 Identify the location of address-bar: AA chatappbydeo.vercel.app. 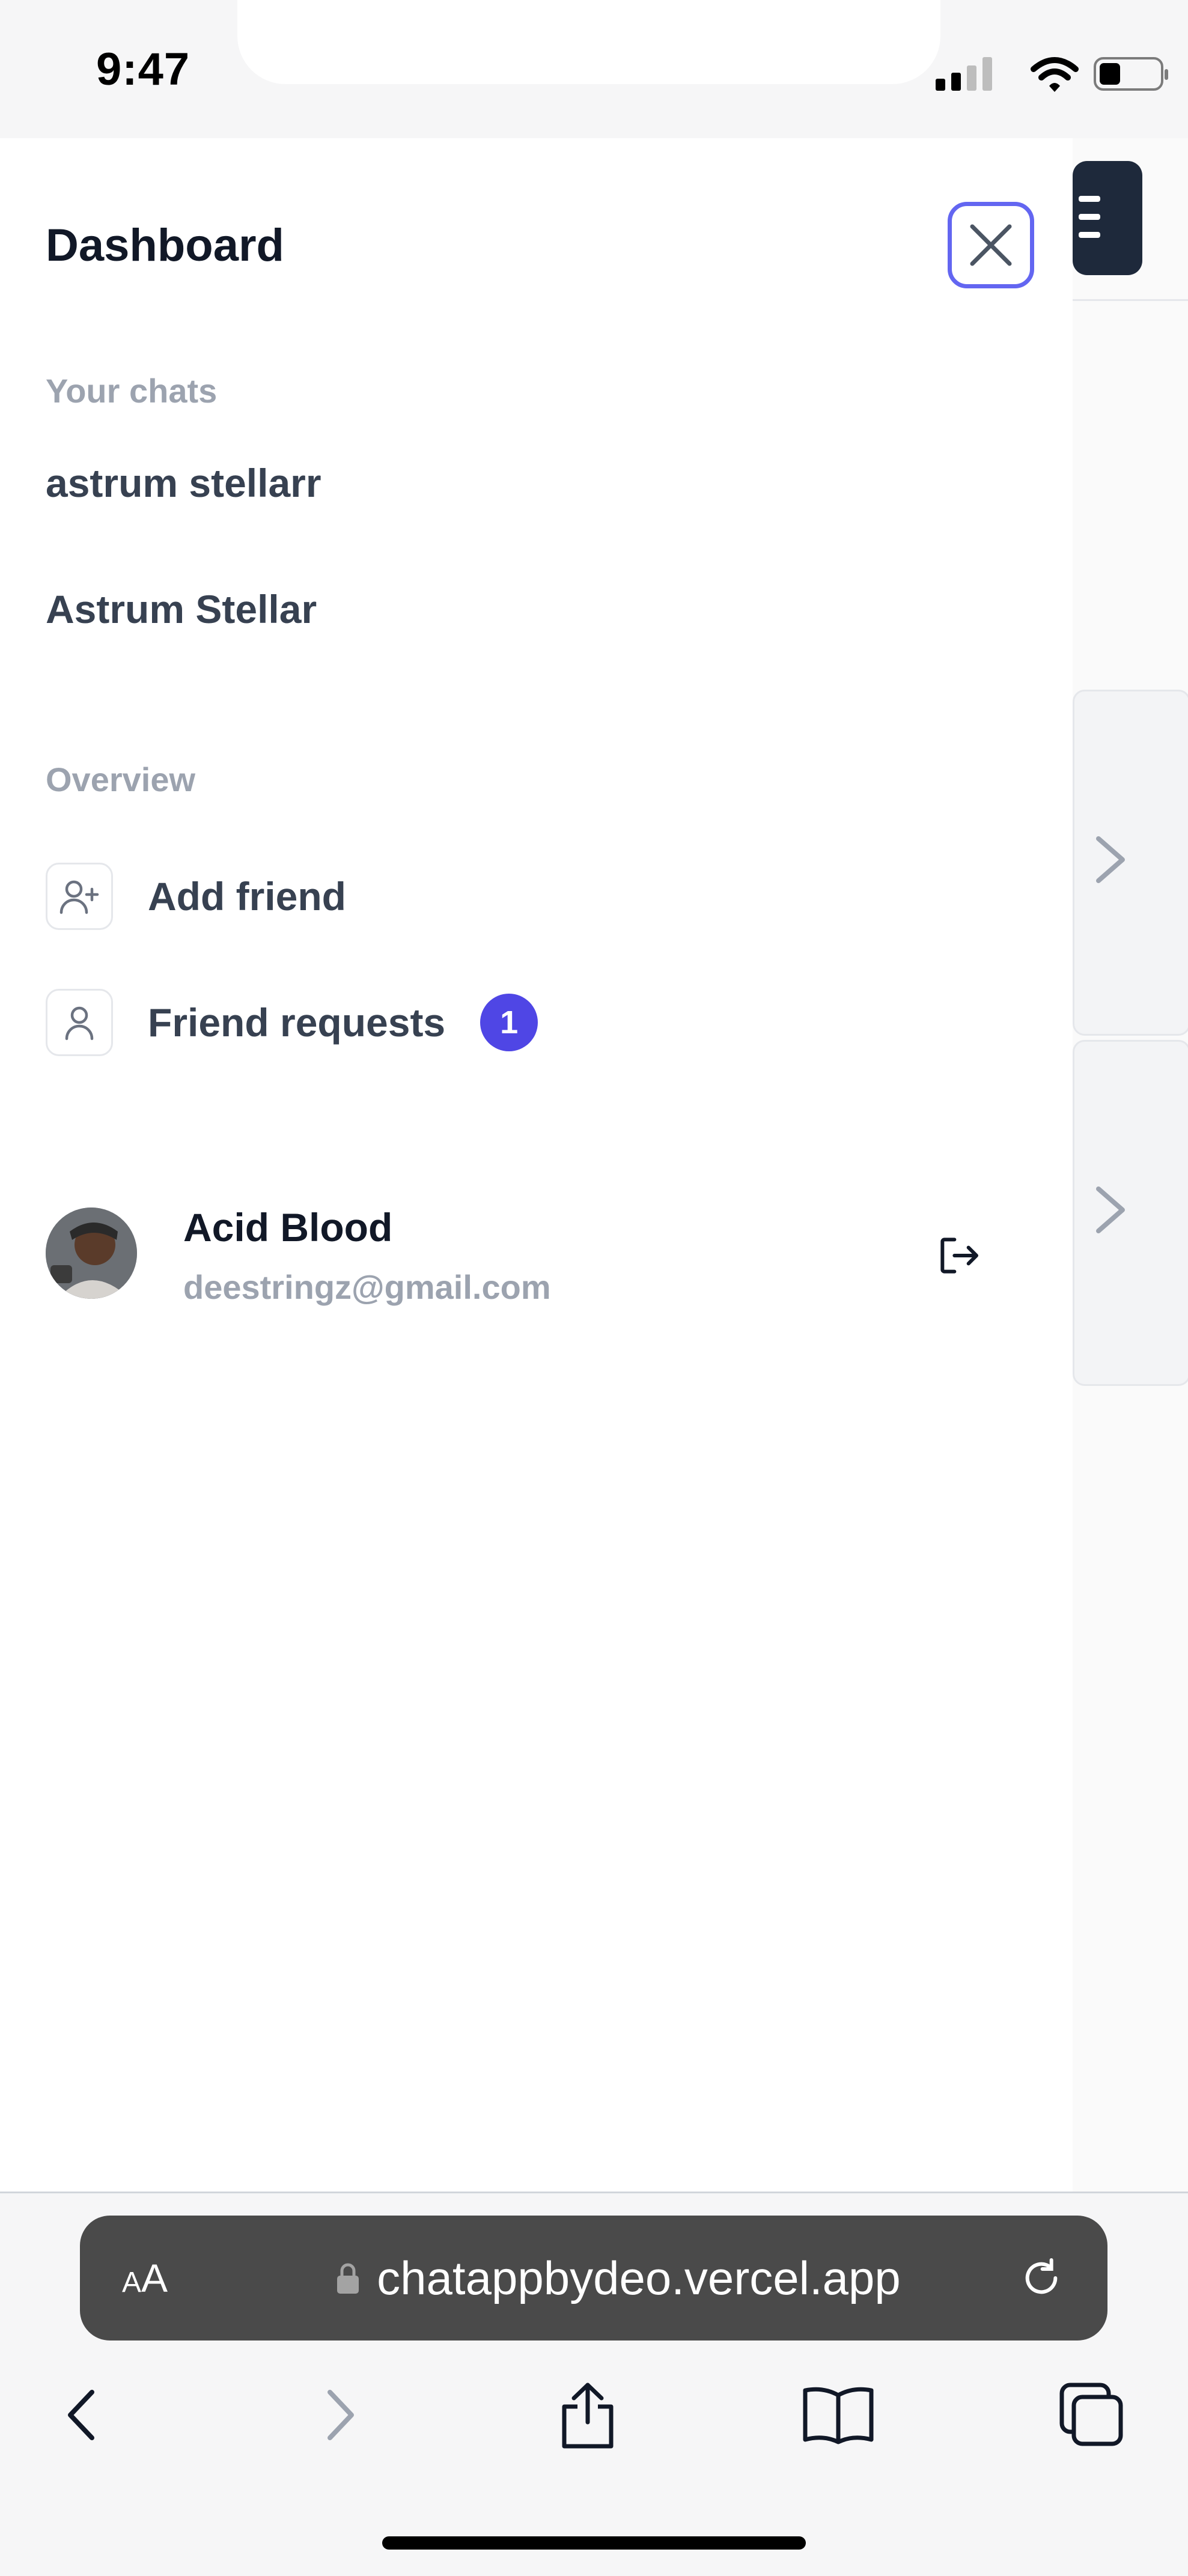
(593, 2279).